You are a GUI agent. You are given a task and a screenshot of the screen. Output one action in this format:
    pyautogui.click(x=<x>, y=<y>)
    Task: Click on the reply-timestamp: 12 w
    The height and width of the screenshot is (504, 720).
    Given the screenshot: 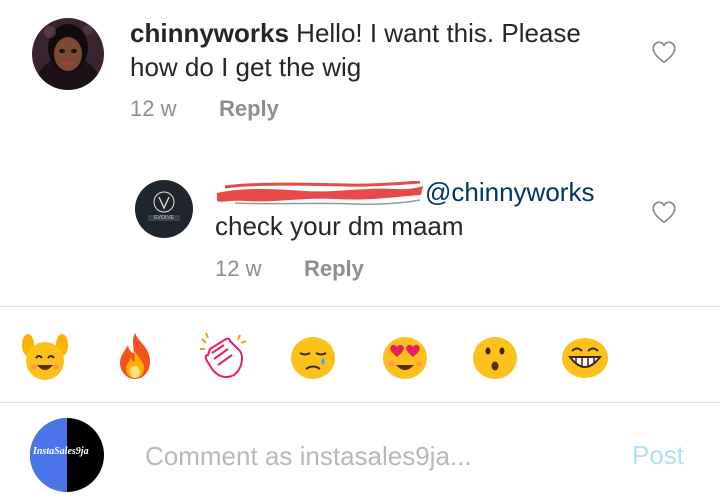 What is the action you would take?
    pyautogui.click(x=238, y=268)
    